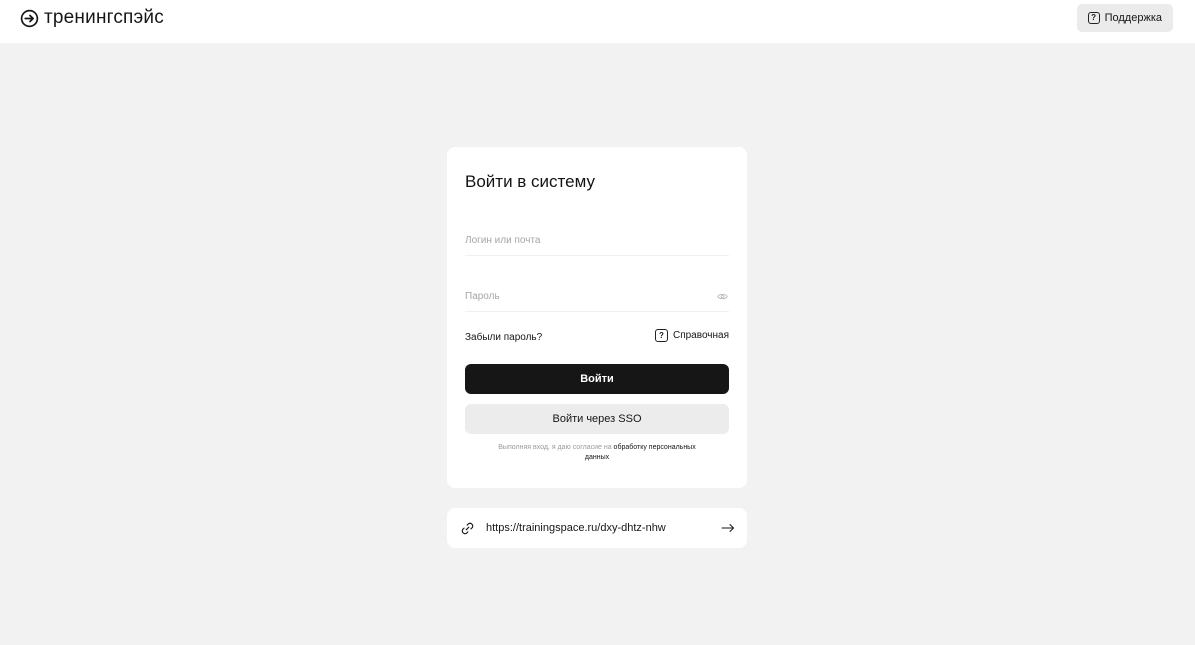 The width and height of the screenshot is (1195, 645). I want to click on room-link-url: https://trainingspace.ru/dxy-dhtz-nhw, so click(576, 528).